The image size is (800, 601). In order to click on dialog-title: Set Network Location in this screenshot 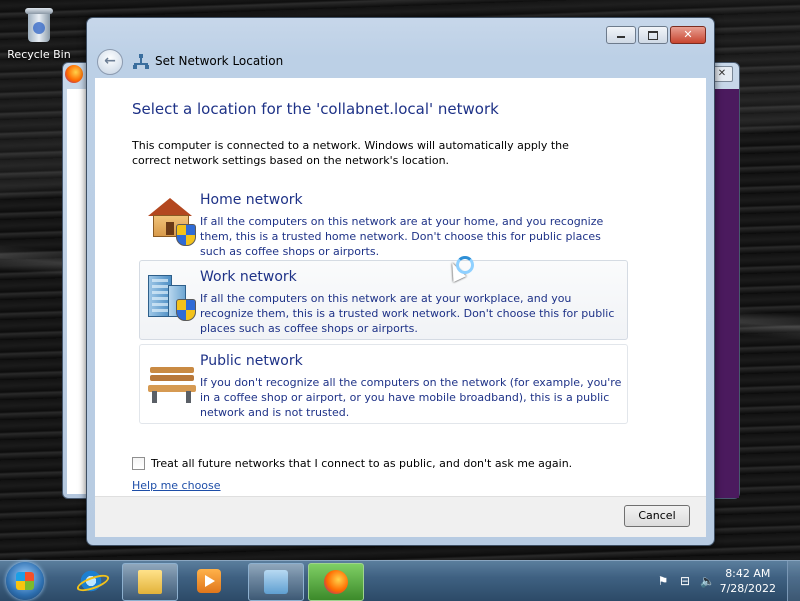, I will do `click(219, 61)`.